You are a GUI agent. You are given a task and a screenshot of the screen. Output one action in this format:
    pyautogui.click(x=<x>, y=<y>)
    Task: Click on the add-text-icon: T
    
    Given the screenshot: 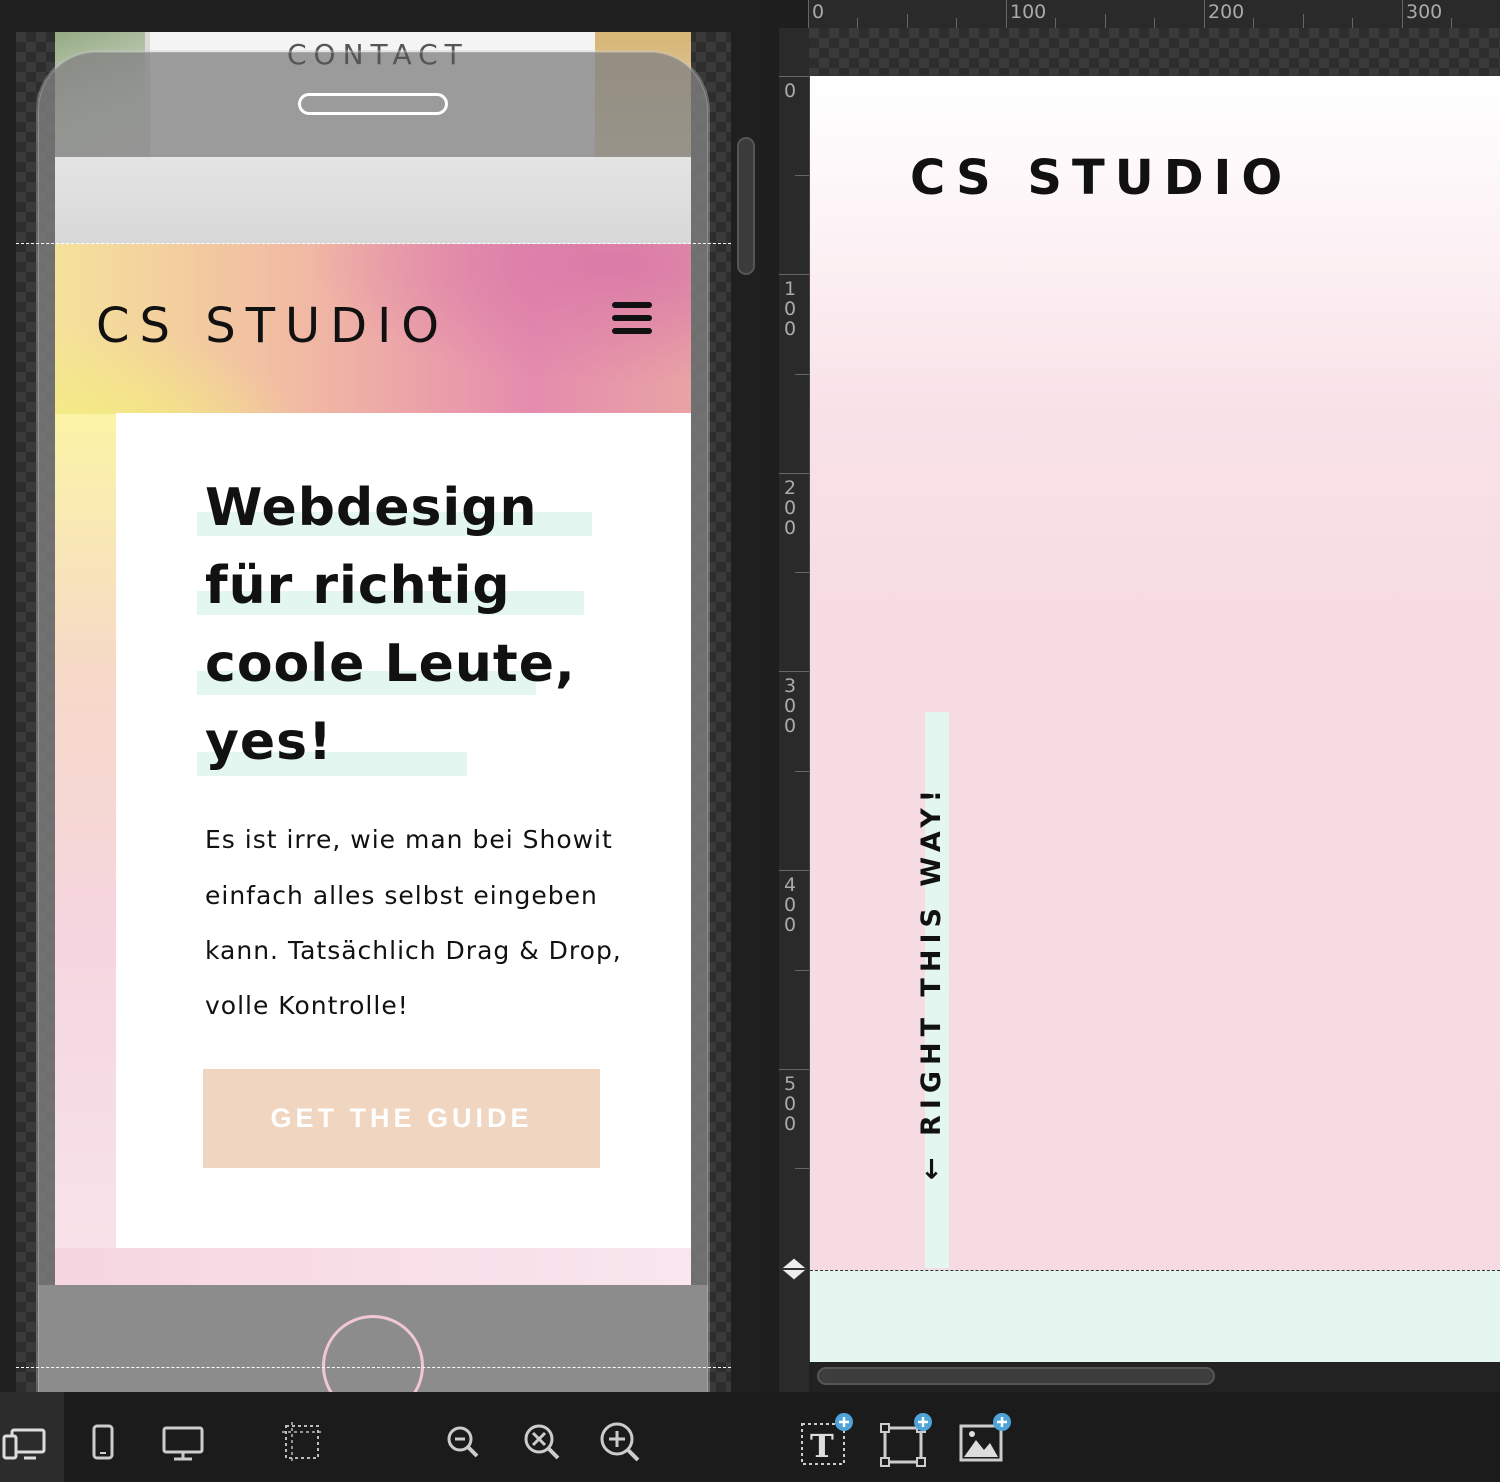 What is the action you would take?
    pyautogui.click(x=828, y=1440)
    